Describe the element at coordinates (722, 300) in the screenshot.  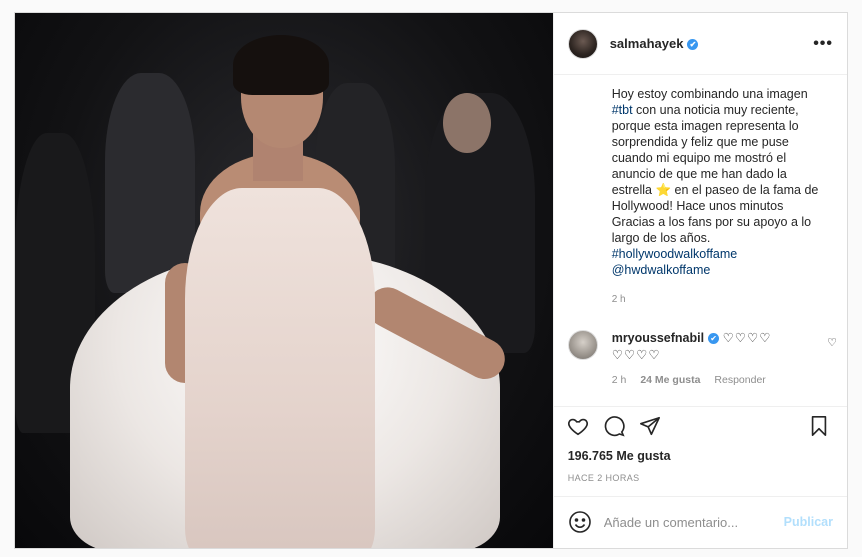
I see `caption-timestamp: 2 h` at that location.